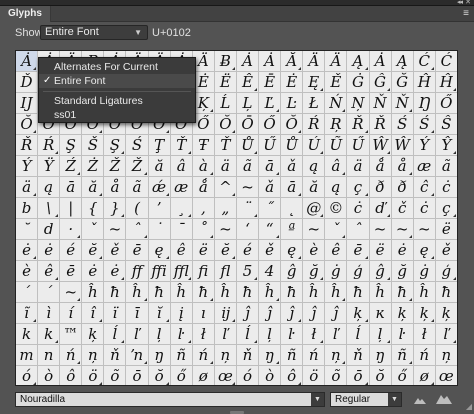  I want to click on glyph-cell: â, so click(181, 166).